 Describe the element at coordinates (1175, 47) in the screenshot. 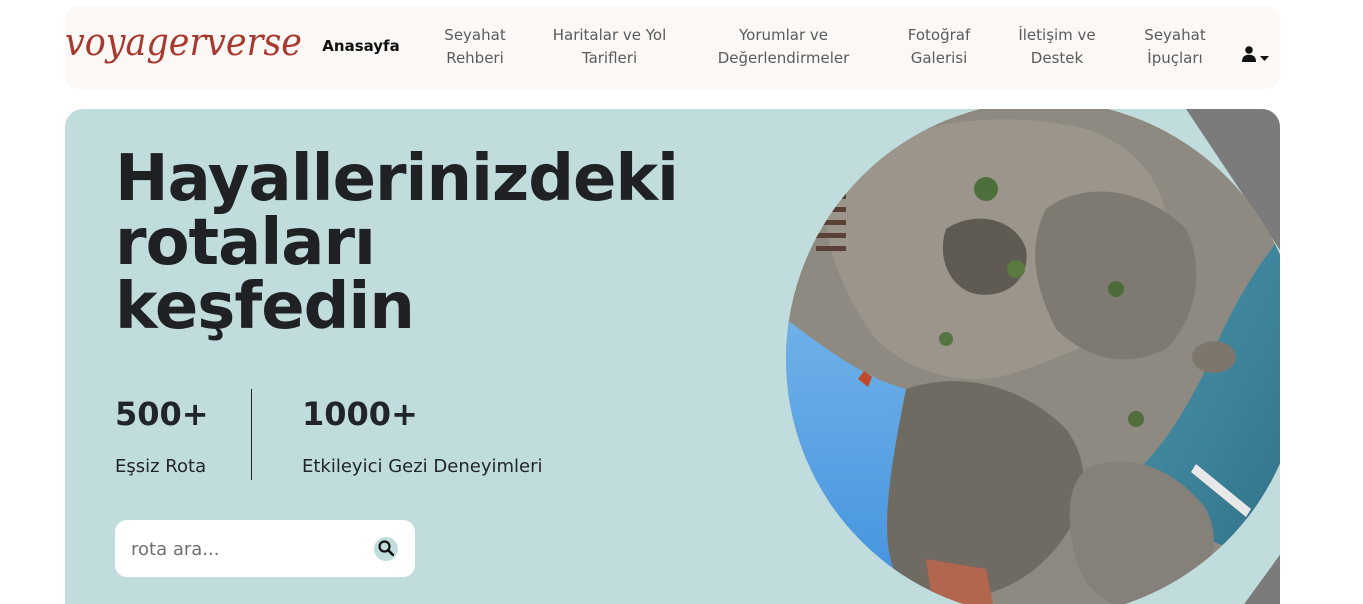

I see `nav-item-seyahat-ipuclari: Seyahat İpuçları` at that location.